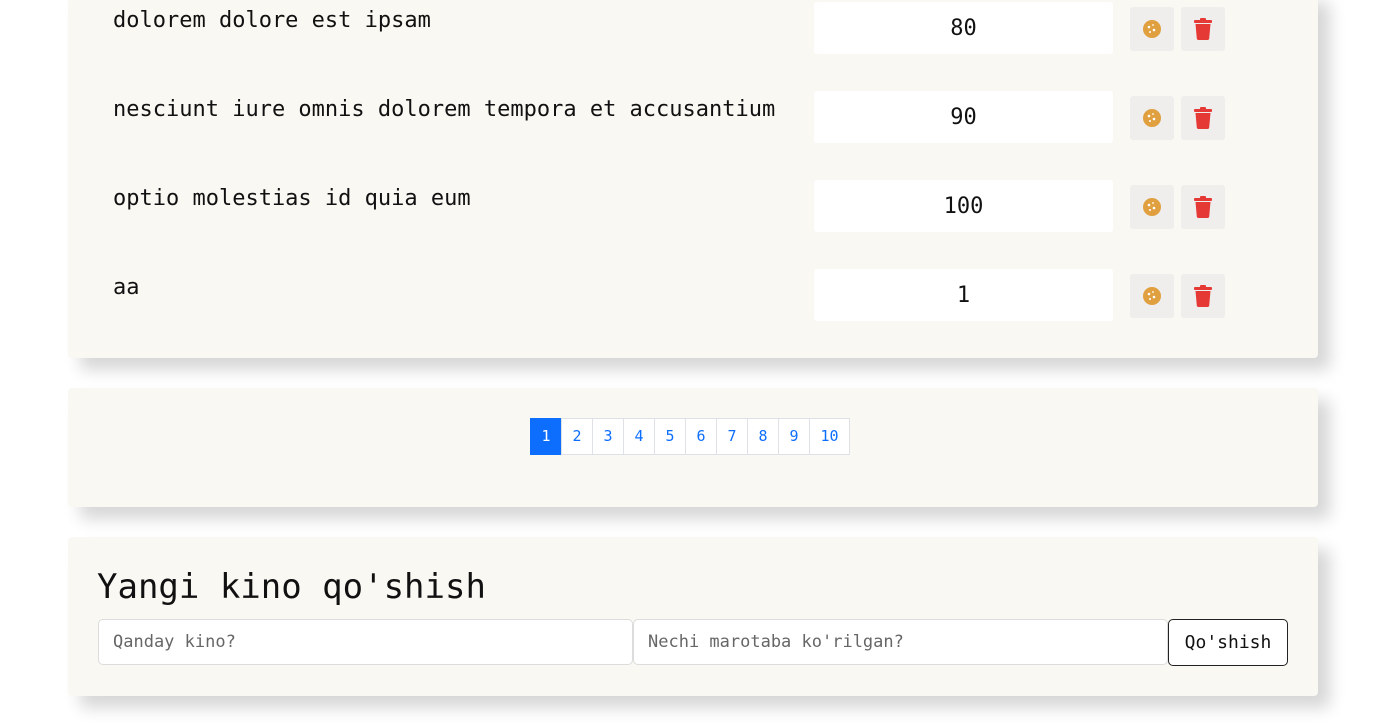  Describe the element at coordinates (963, 206) in the screenshot. I see `view-count: 100` at that location.